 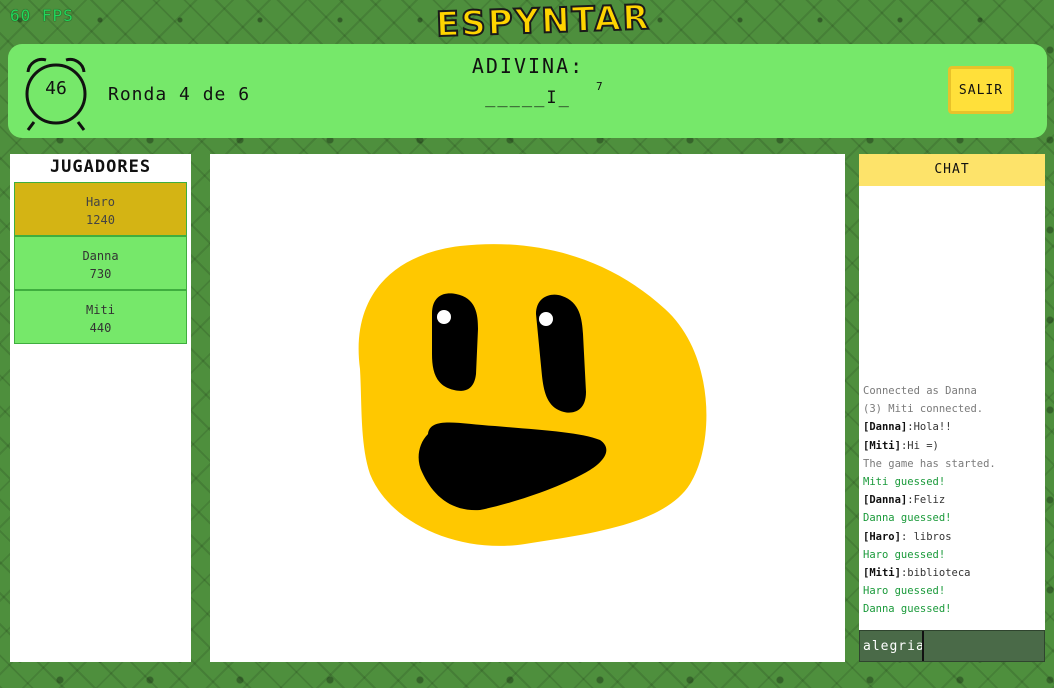 What do you see at coordinates (179, 94) in the screenshot?
I see `round-indicator: Ronda 4 de 6` at bounding box center [179, 94].